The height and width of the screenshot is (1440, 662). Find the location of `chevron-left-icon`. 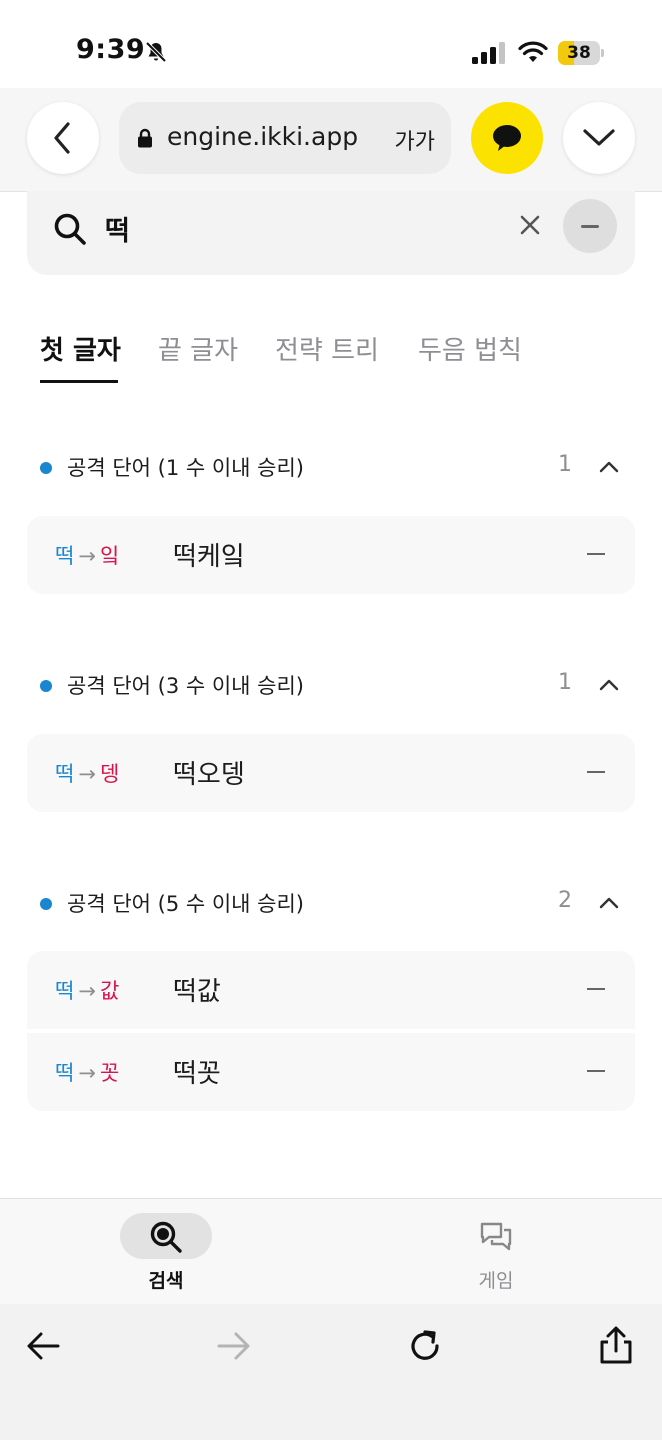

chevron-left-icon is located at coordinates (62, 138).